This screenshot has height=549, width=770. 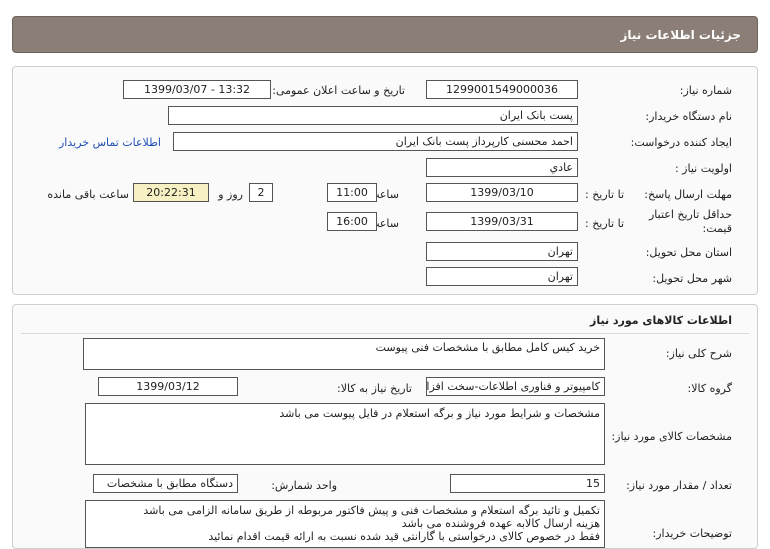 What do you see at coordinates (261, 192) in the screenshot?
I see `days-field: 2` at bounding box center [261, 192].